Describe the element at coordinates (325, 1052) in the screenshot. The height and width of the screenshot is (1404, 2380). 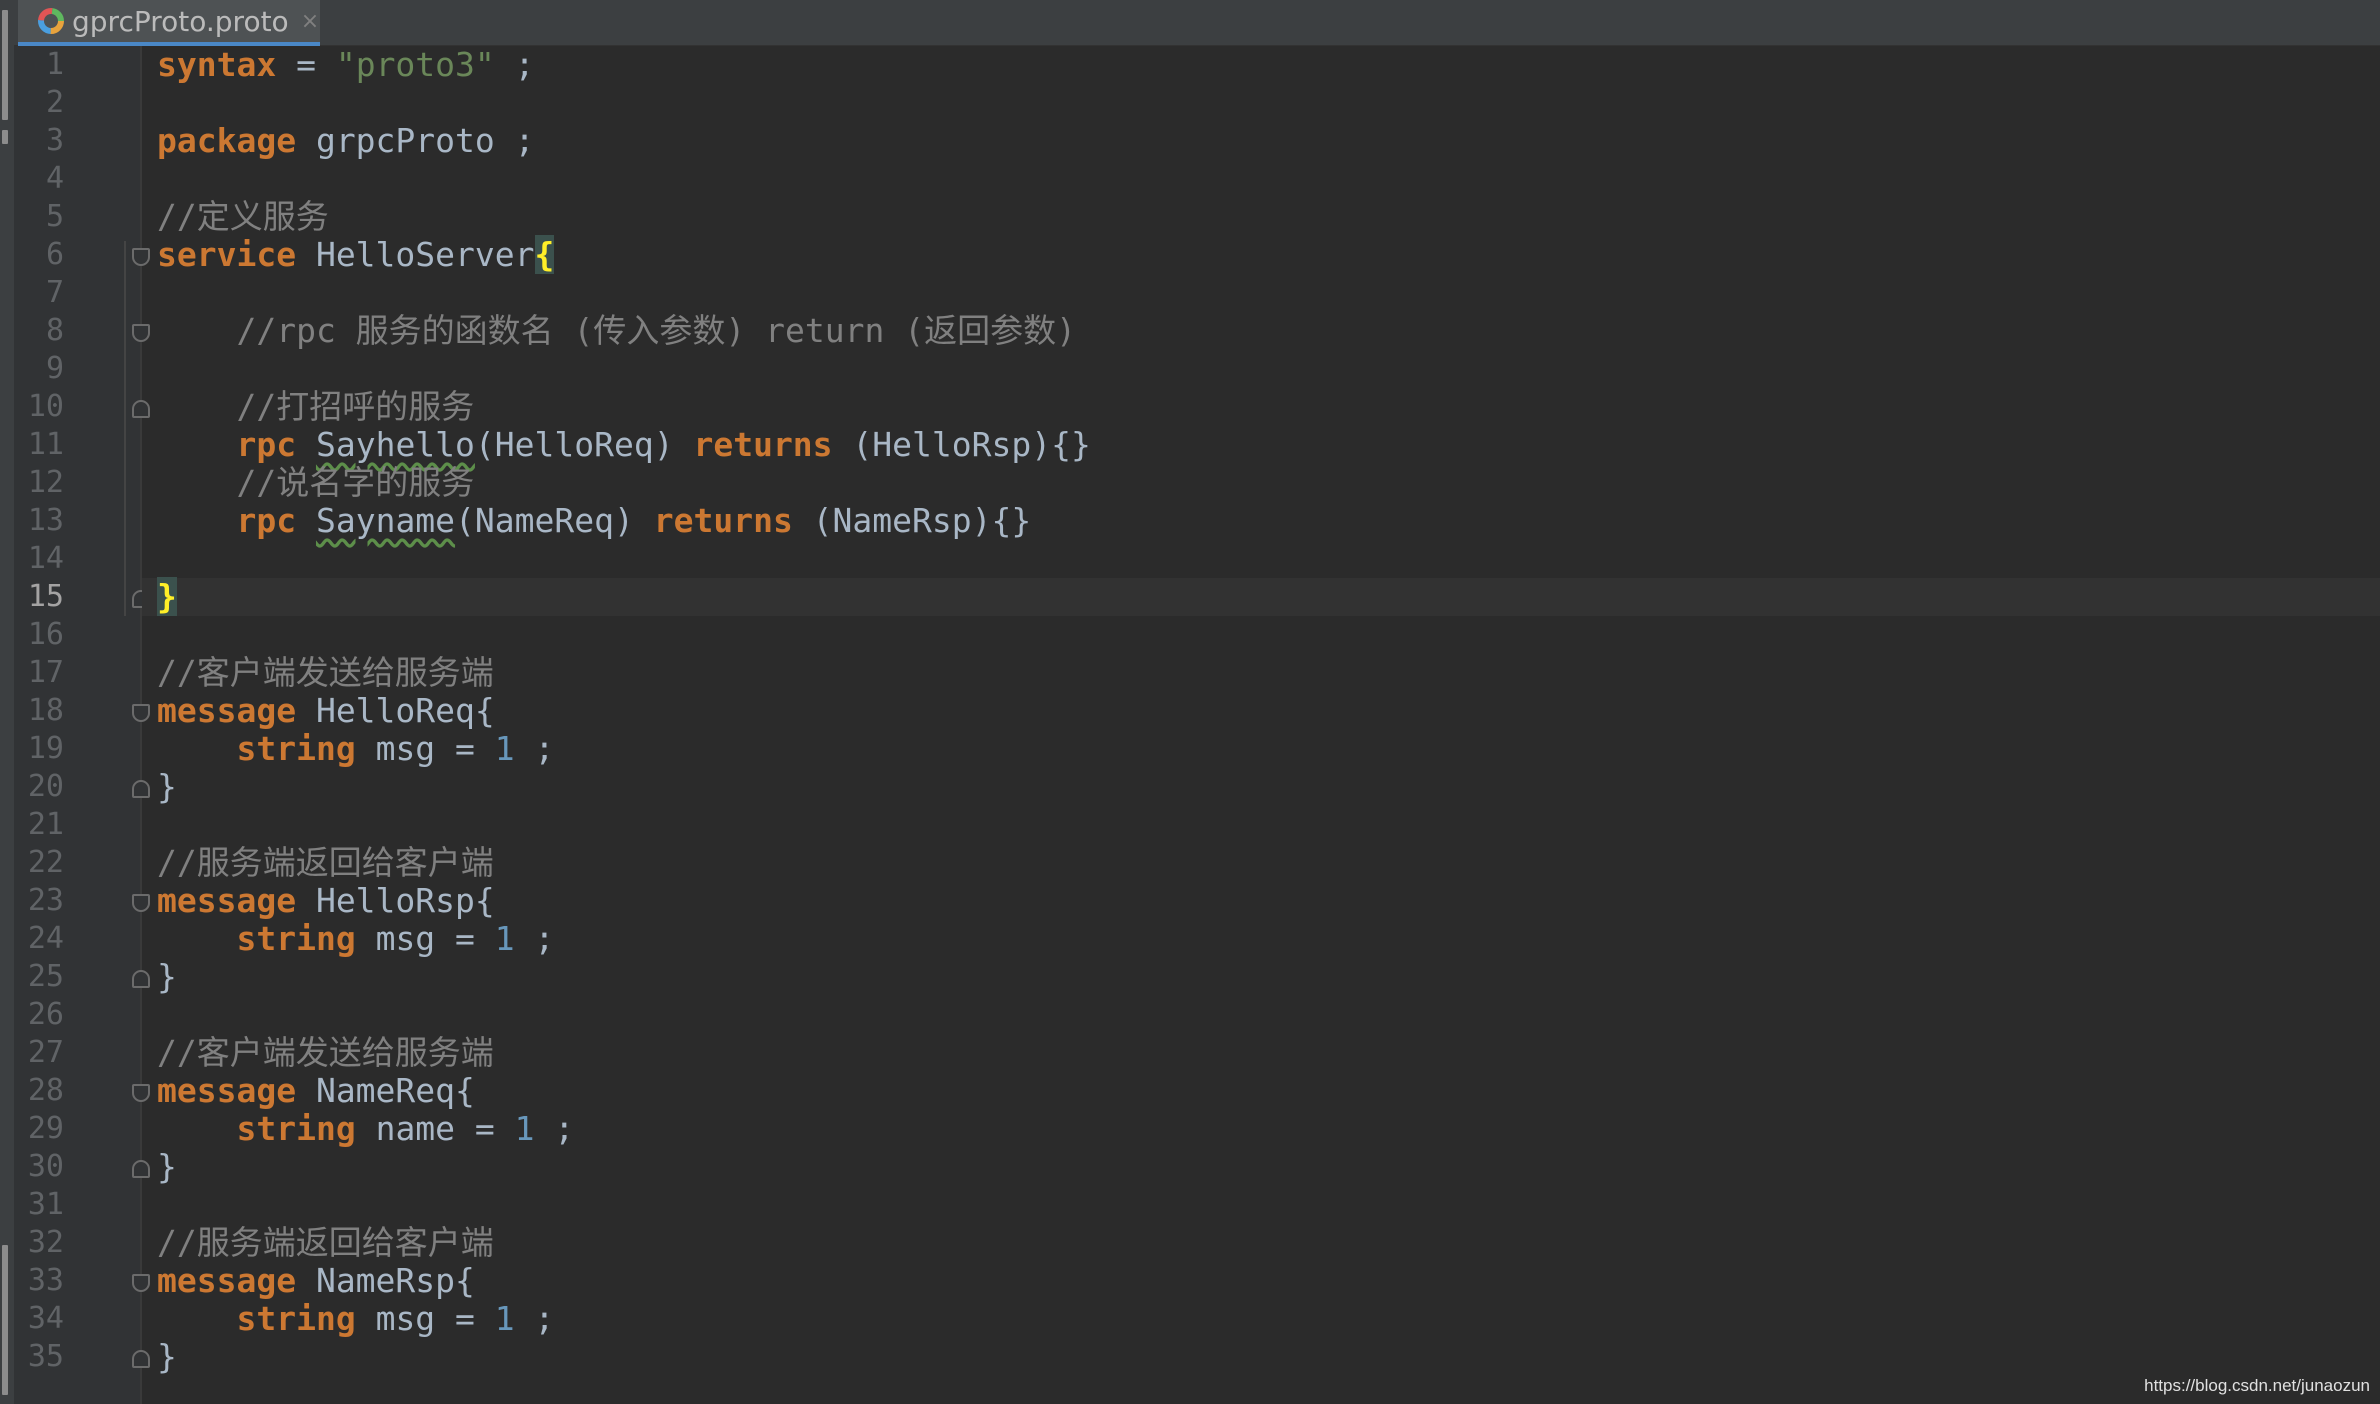
I see `code-line-27: //客户端发送给服务端` at that location.